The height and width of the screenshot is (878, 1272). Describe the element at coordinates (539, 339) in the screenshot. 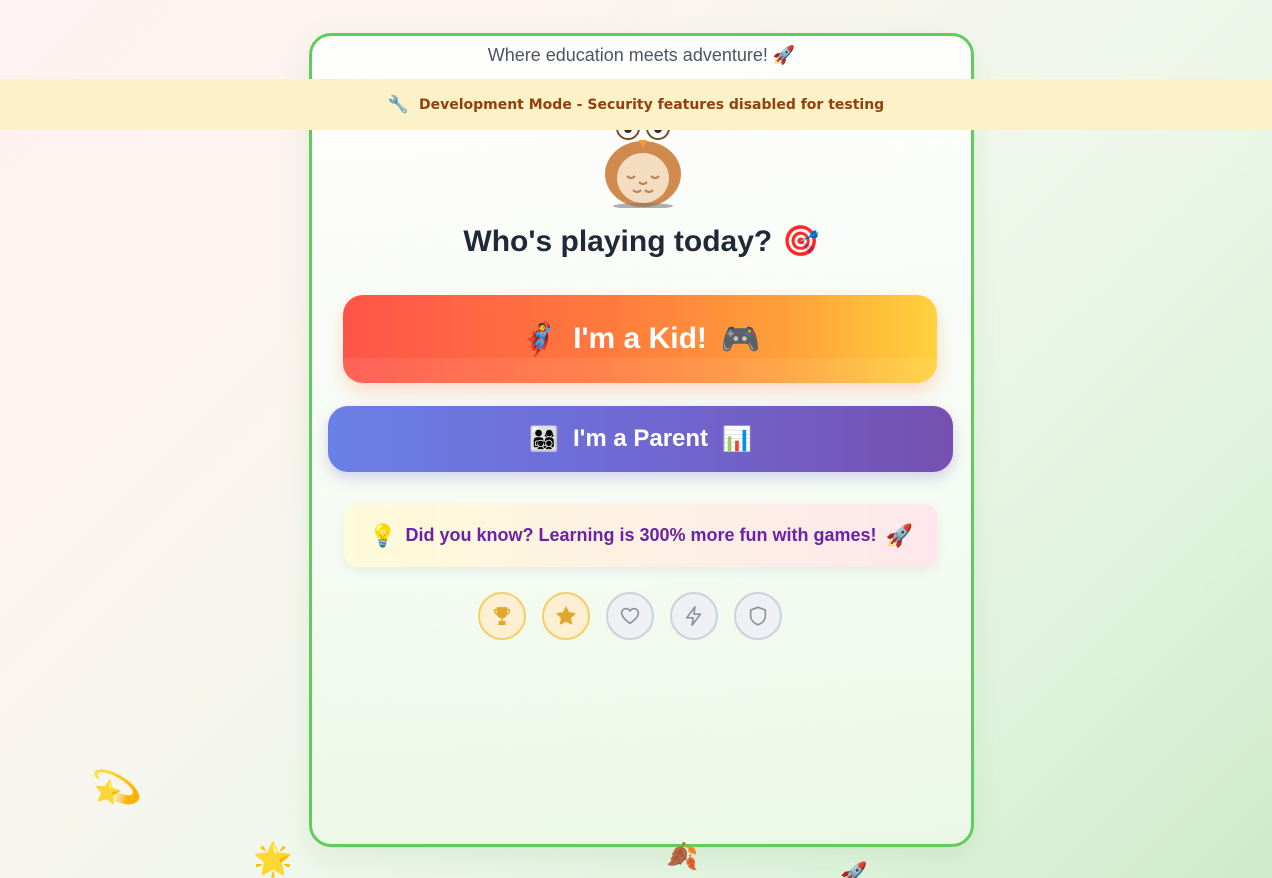

I see `superhero-icon: 🦸` at that location.